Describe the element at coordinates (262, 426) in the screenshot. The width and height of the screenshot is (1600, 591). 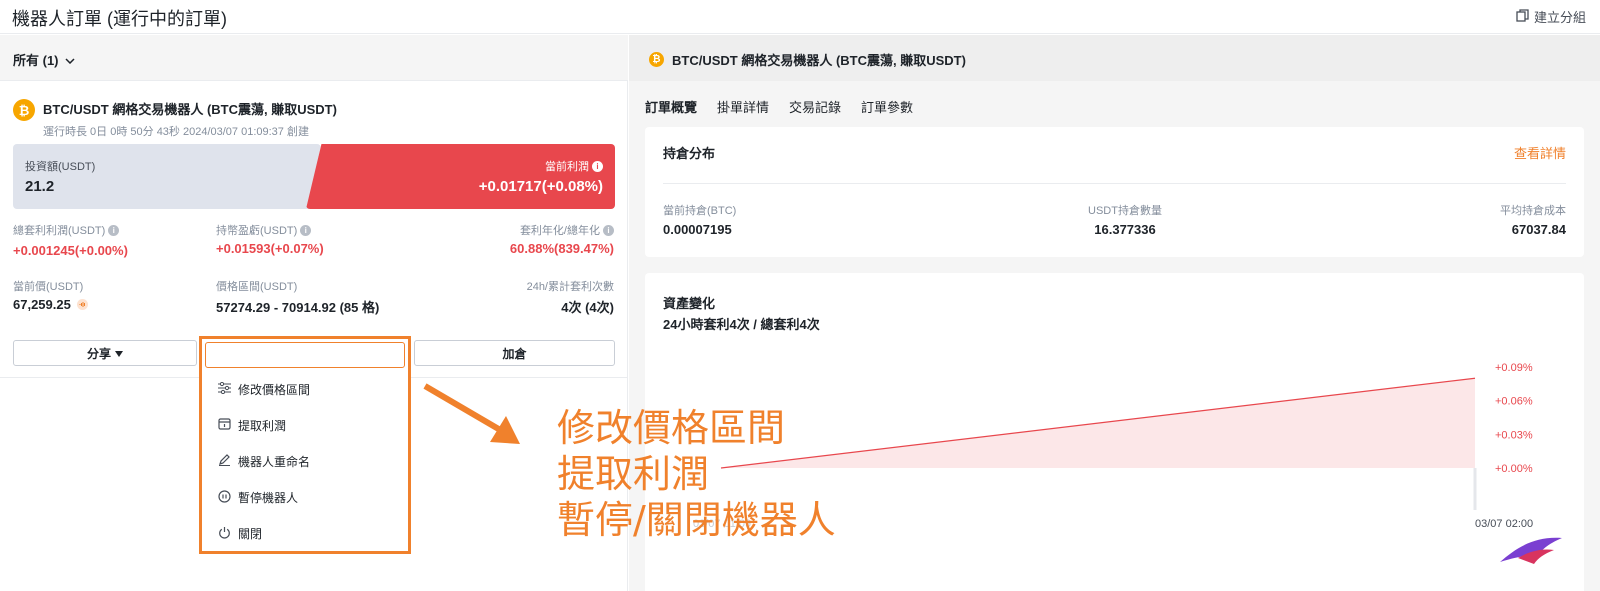
I see `menu-item-label: 提取利潤` at that location.